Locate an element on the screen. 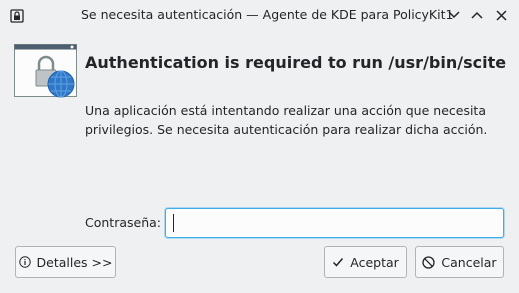  accept-button-label: Aceptar is located at coordinates (374, 262).